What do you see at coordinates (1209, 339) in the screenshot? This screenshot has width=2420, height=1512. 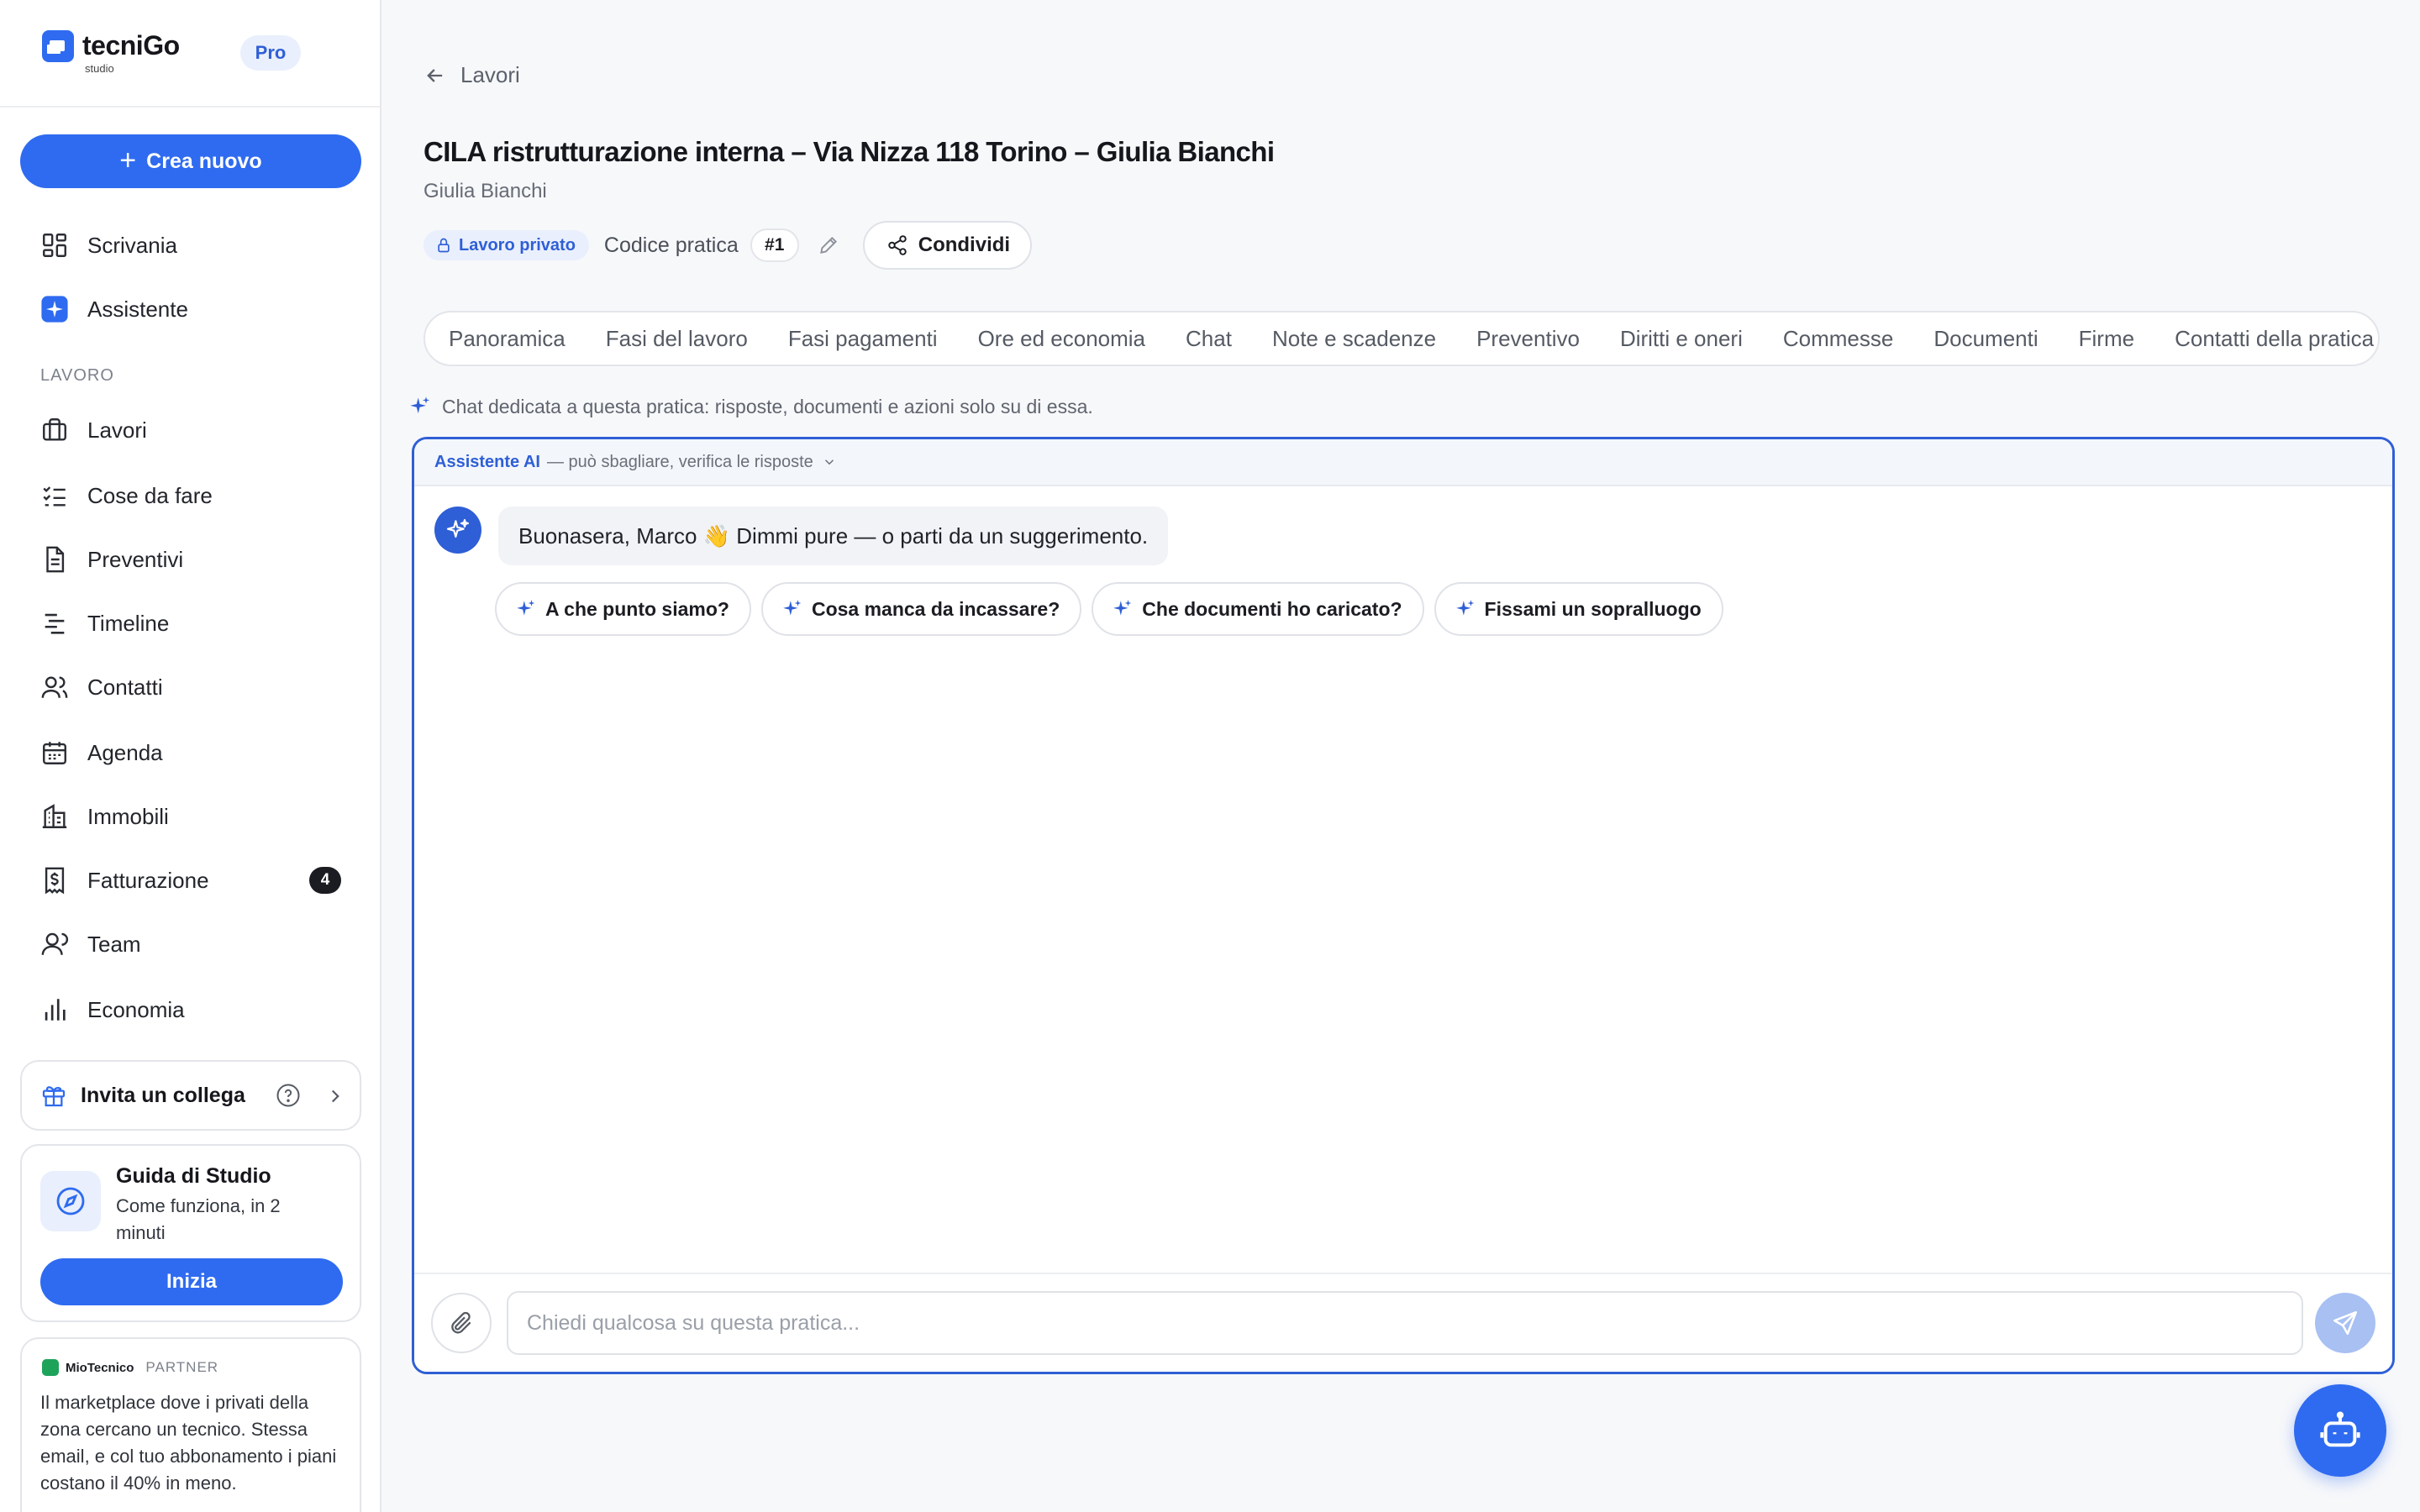 I see `tab-chat: Chat` at bounding box center [1209, 339].